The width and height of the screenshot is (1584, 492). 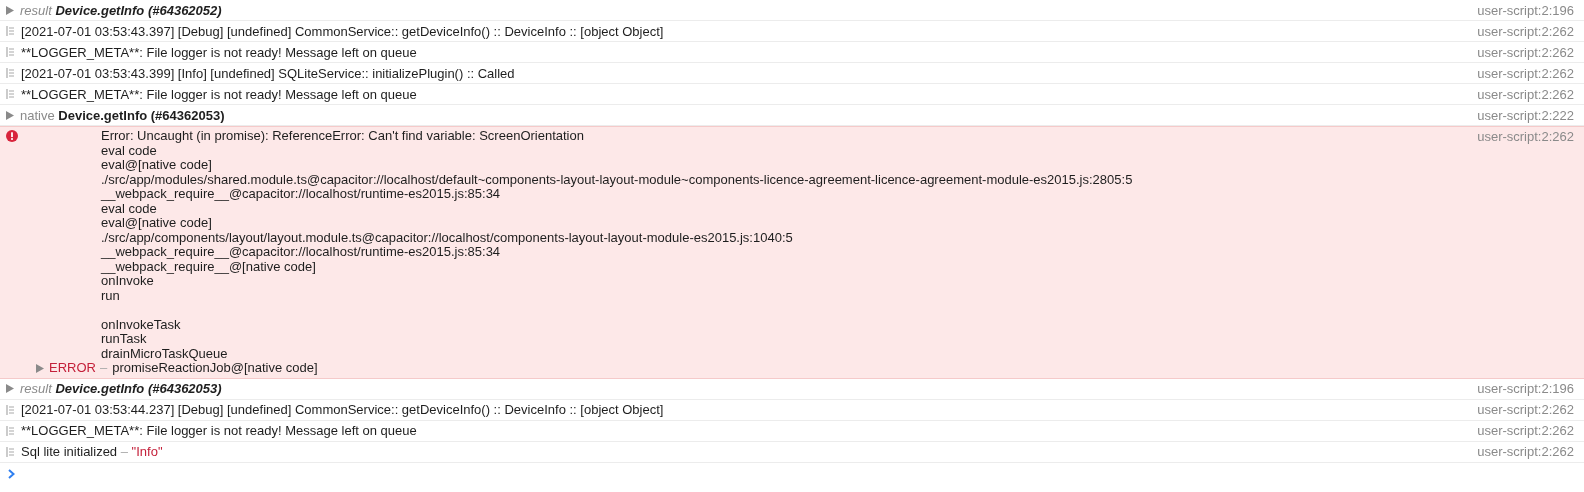 What do you see at coordinates (748, 353) in the screenshot?
I see `stack-frame: drainMicroTaskQueue` at bounding box center [748, 353].